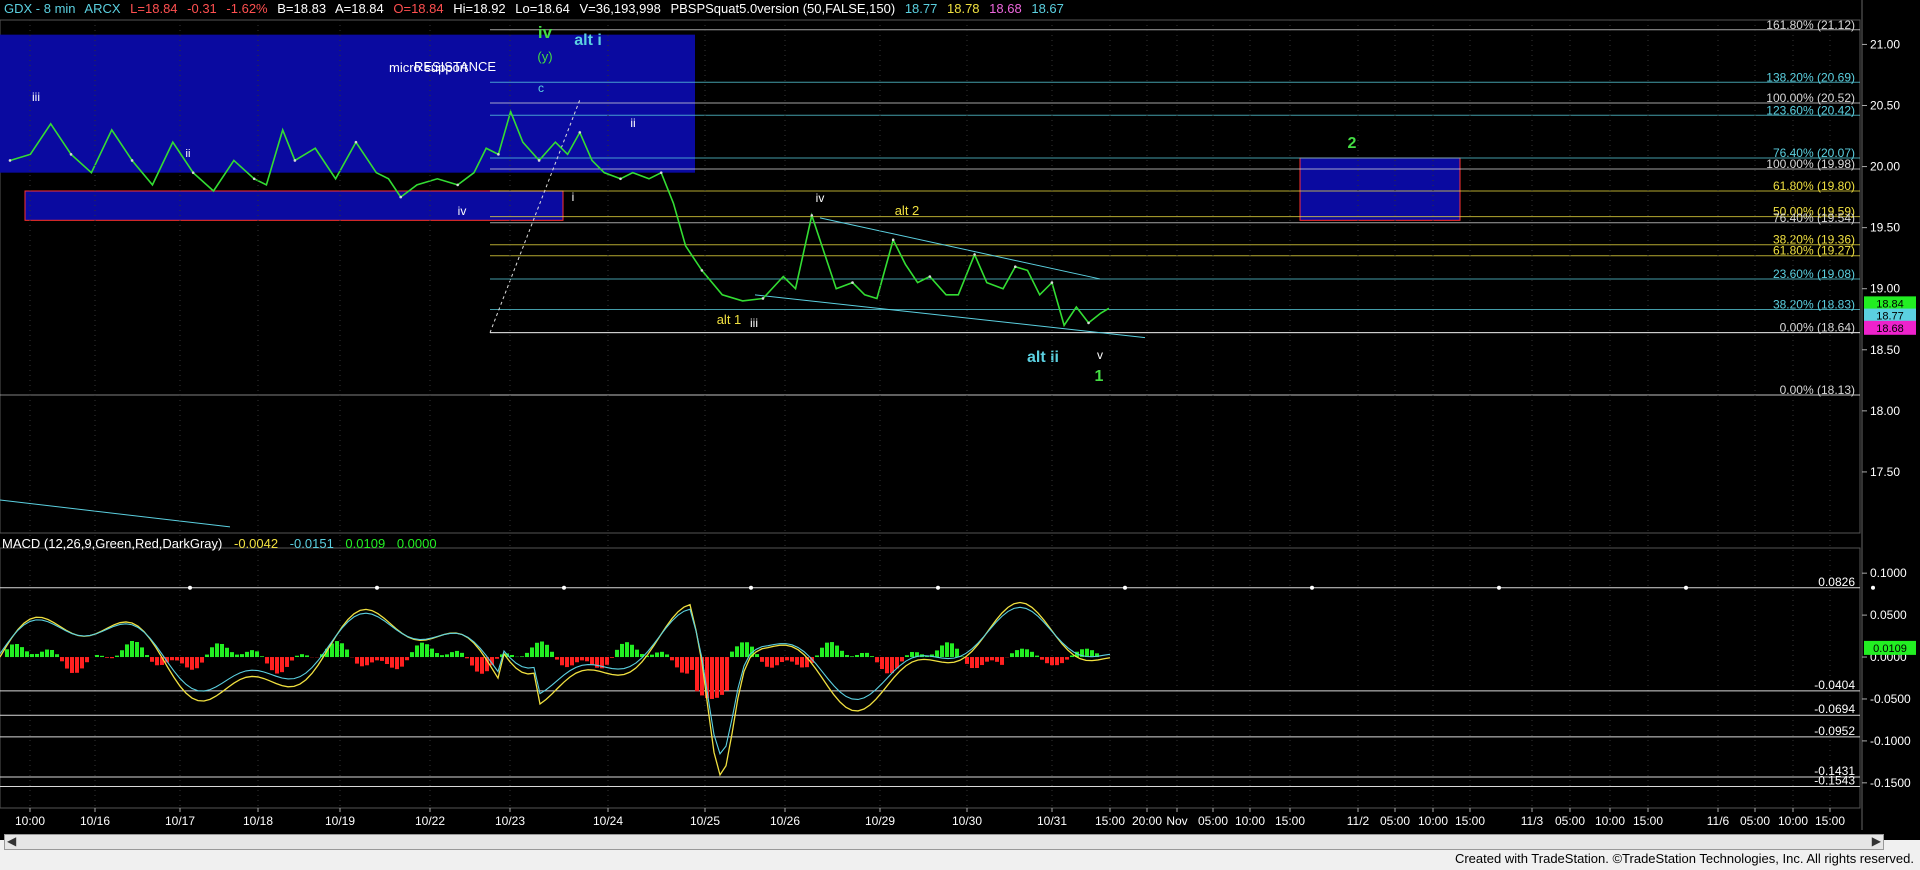 This screenshot has height=870, width=1920. I want to click on macd-tag-label: 0.0109, so click(1890, 649).